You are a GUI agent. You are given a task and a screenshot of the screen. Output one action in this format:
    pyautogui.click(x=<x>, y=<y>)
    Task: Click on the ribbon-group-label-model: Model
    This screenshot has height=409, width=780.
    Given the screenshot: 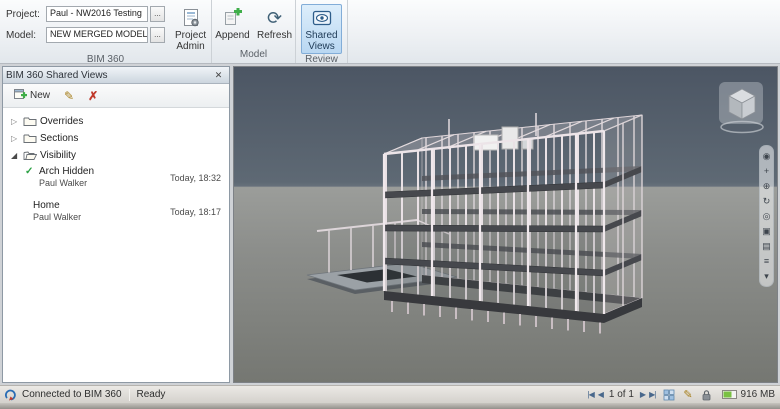 What is the action you would take?
    pyautogui.click(x=253, y=54)
    